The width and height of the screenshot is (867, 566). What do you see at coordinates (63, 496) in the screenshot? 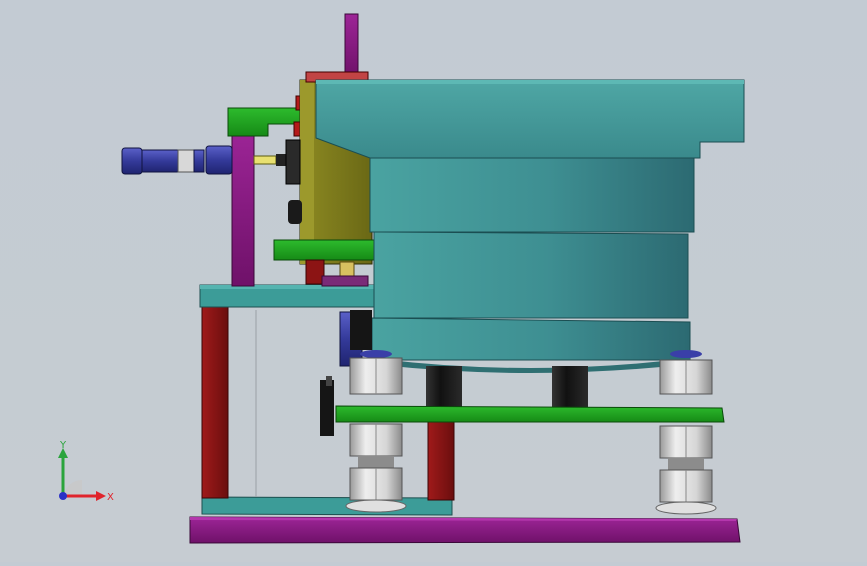
I see `z-axis-icon` at bounding box center [63, 496].